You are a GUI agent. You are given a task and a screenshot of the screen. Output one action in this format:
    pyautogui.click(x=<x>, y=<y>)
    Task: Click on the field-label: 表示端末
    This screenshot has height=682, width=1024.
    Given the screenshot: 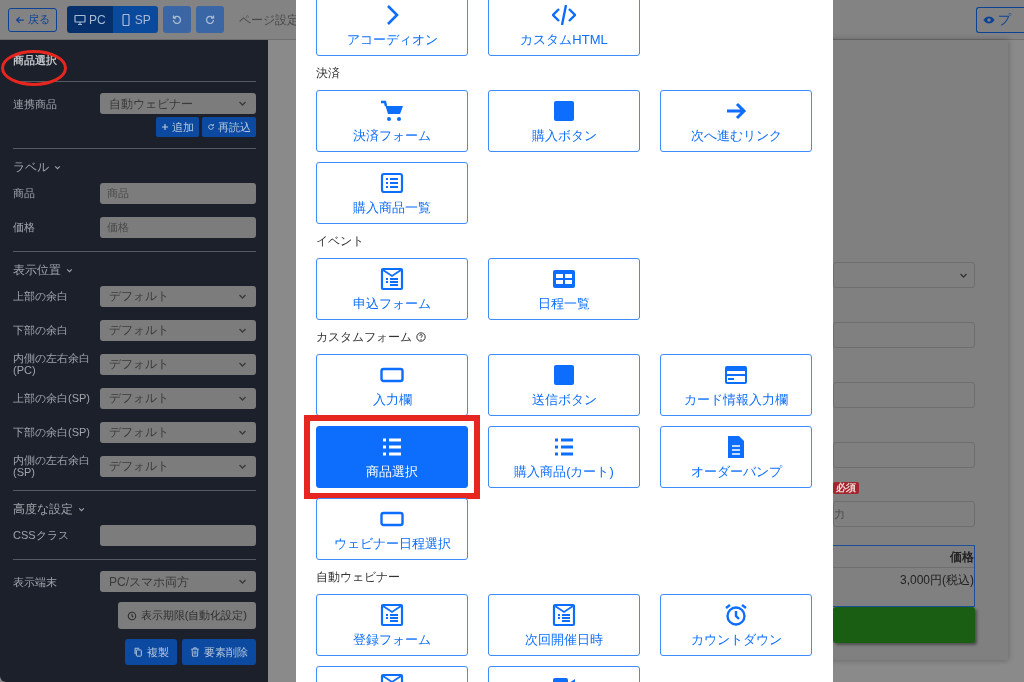 What is the action you would take?
    pyautogui.click(x=35, y=581)
    